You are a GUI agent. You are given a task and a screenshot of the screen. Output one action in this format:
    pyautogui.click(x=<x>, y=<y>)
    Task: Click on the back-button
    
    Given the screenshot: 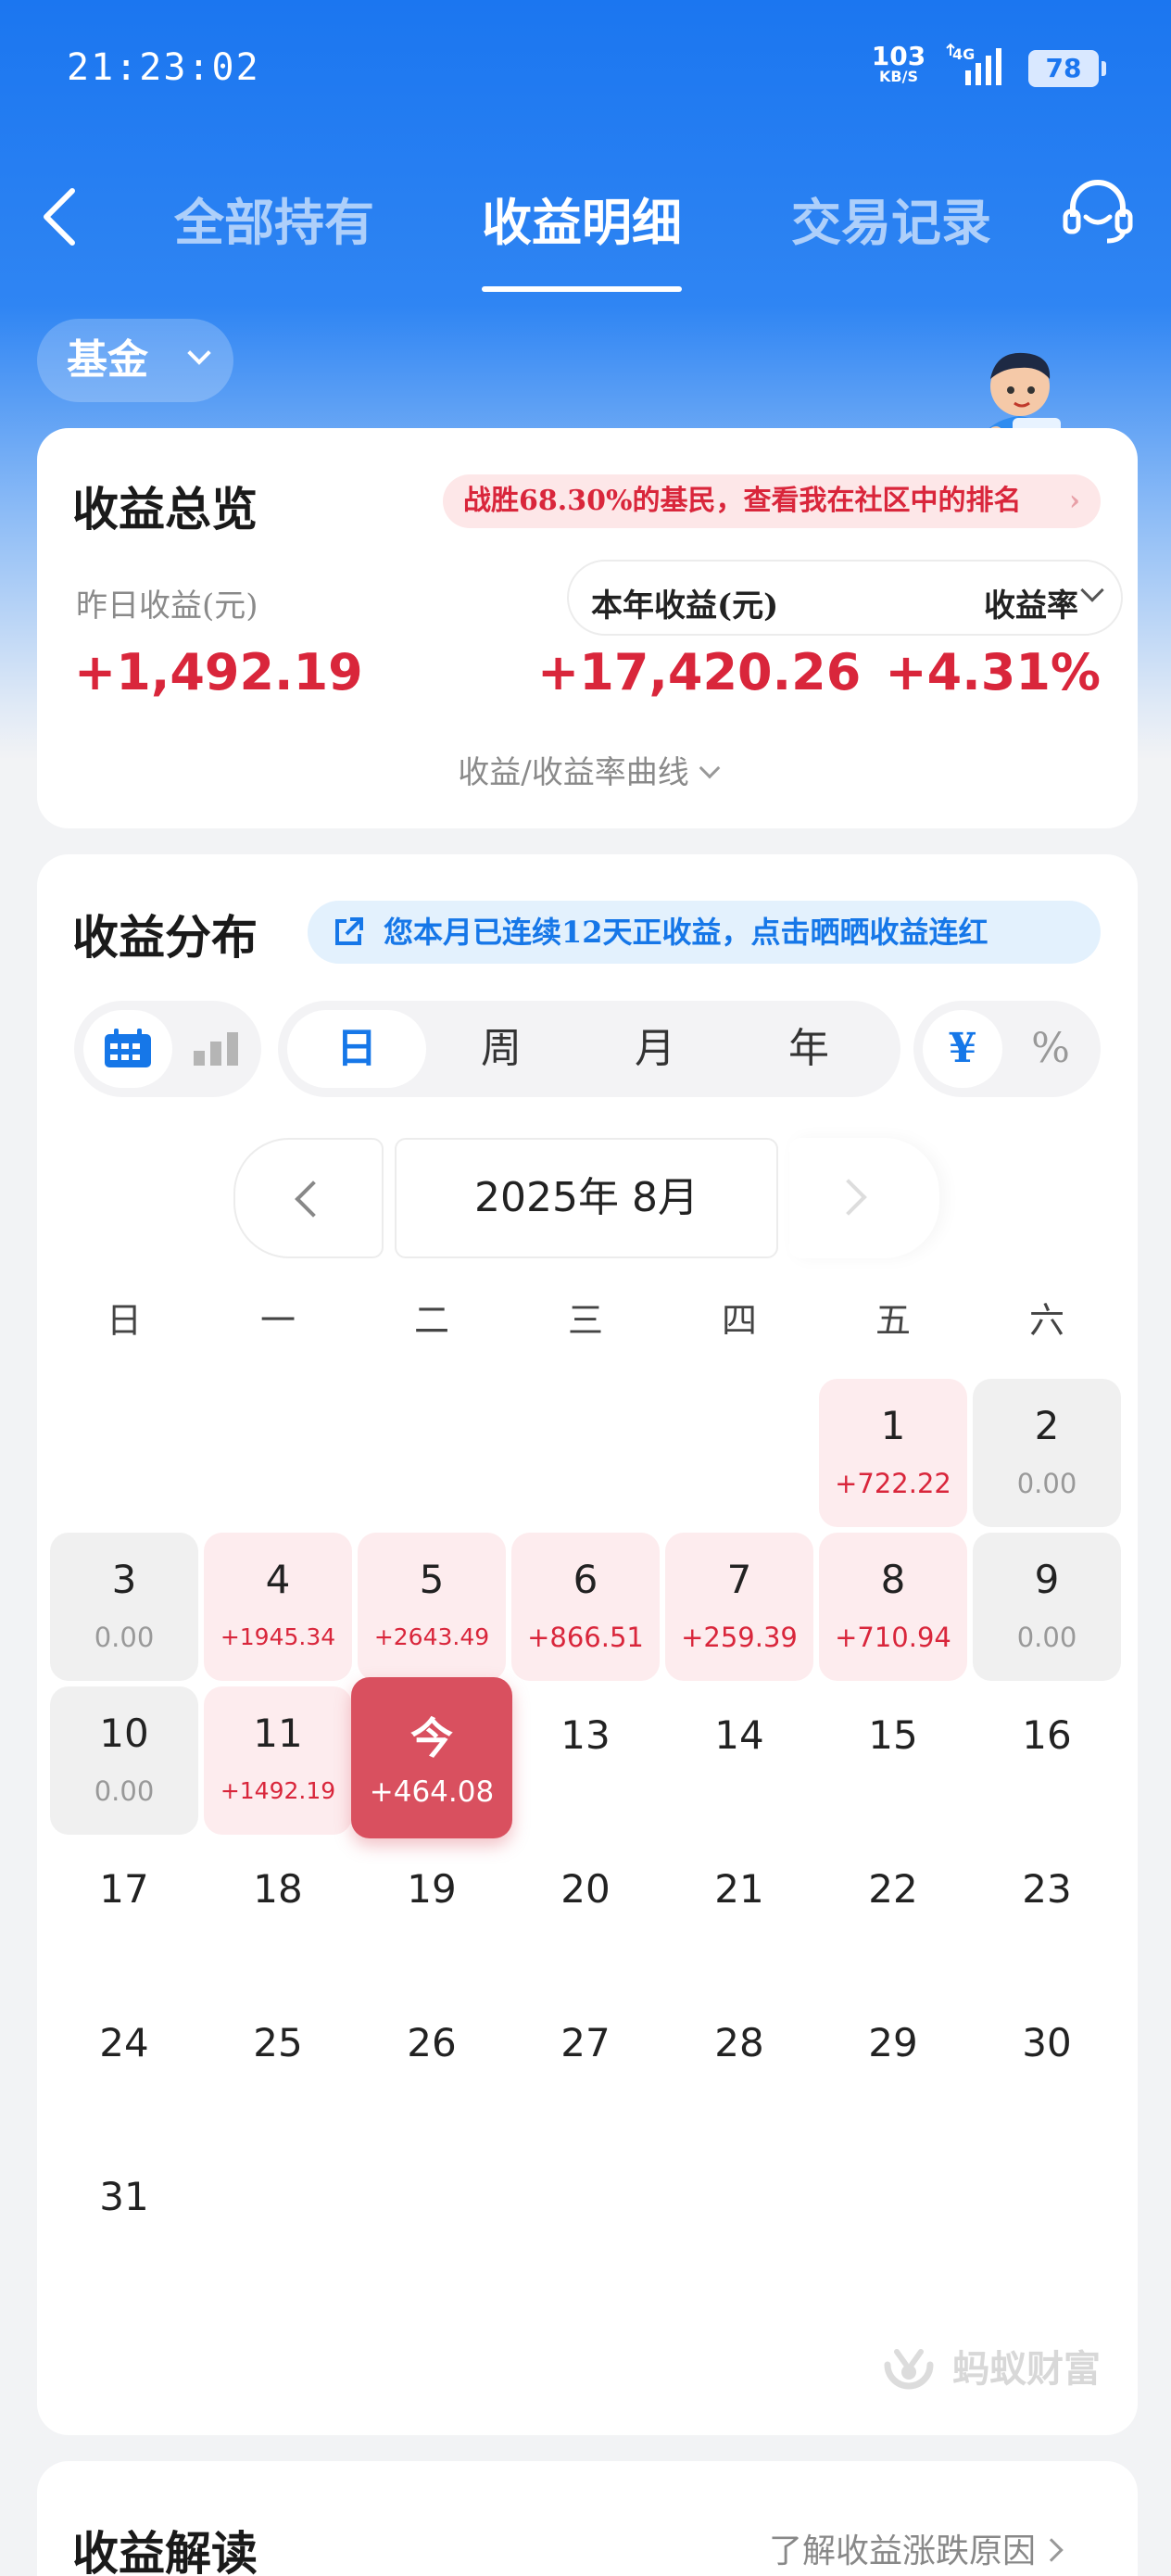 What is the action you would take?
    pyautogui.click(x=63, y=216)
    